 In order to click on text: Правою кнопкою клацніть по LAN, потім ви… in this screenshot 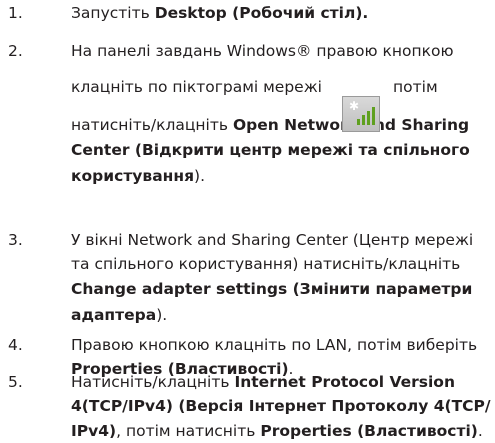, I will do `click(274, 345)`.